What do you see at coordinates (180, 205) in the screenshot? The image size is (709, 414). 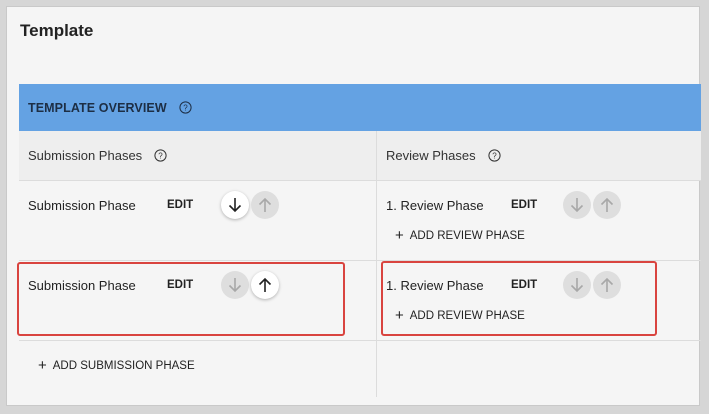 I see `edit-submission-phase-button: EDIT` at bounding box center [180, 205].